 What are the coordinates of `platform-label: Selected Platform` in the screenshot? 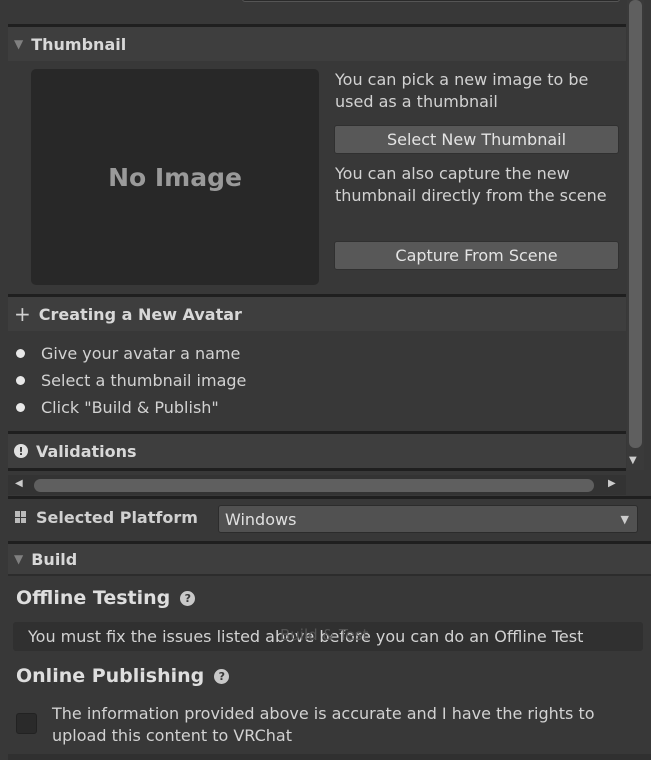 It's located at (117, 517).